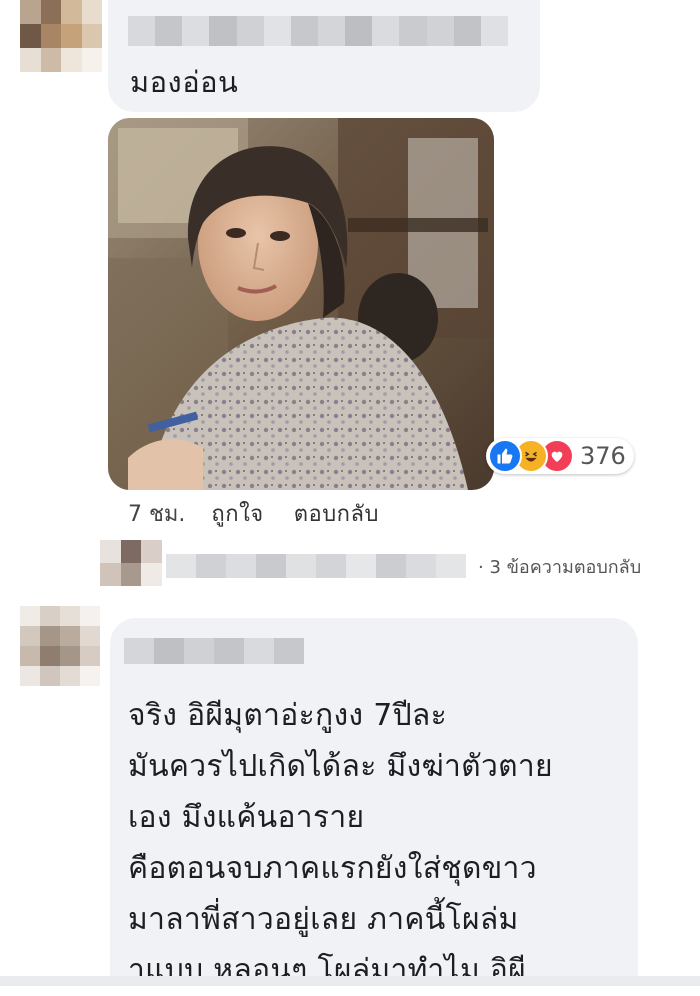 This screenshot has height=996, width=700. Describe the element at coordinates (350, 981) in the screenshot. I see `divider` at that location.